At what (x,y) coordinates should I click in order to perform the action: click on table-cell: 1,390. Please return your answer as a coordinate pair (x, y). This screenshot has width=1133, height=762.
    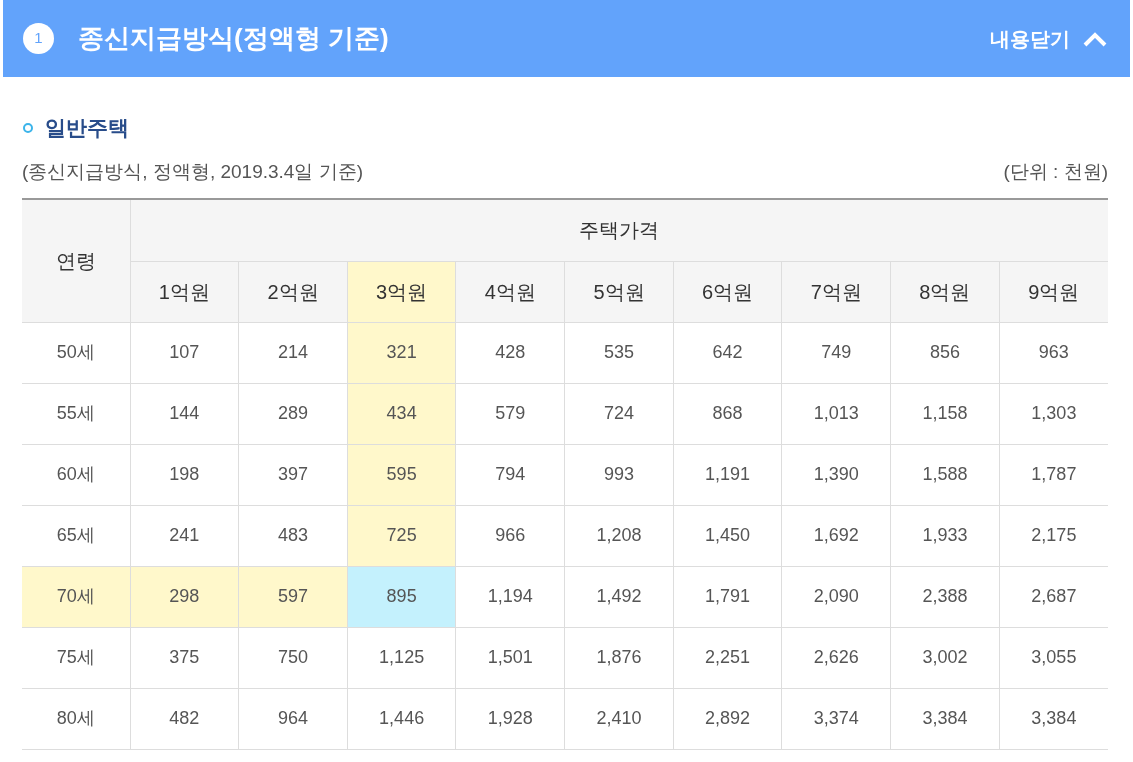
    Looking at the image, I should click on (836, 474).